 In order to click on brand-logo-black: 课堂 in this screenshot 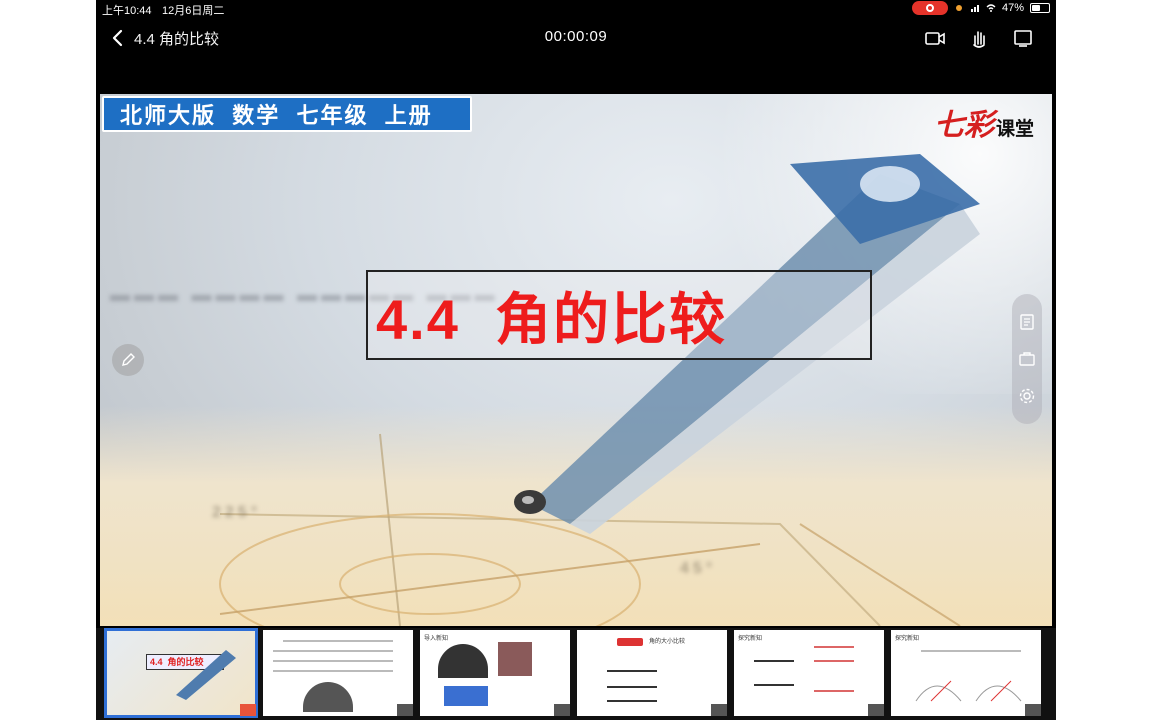, I will do `click(1014, 129)`.